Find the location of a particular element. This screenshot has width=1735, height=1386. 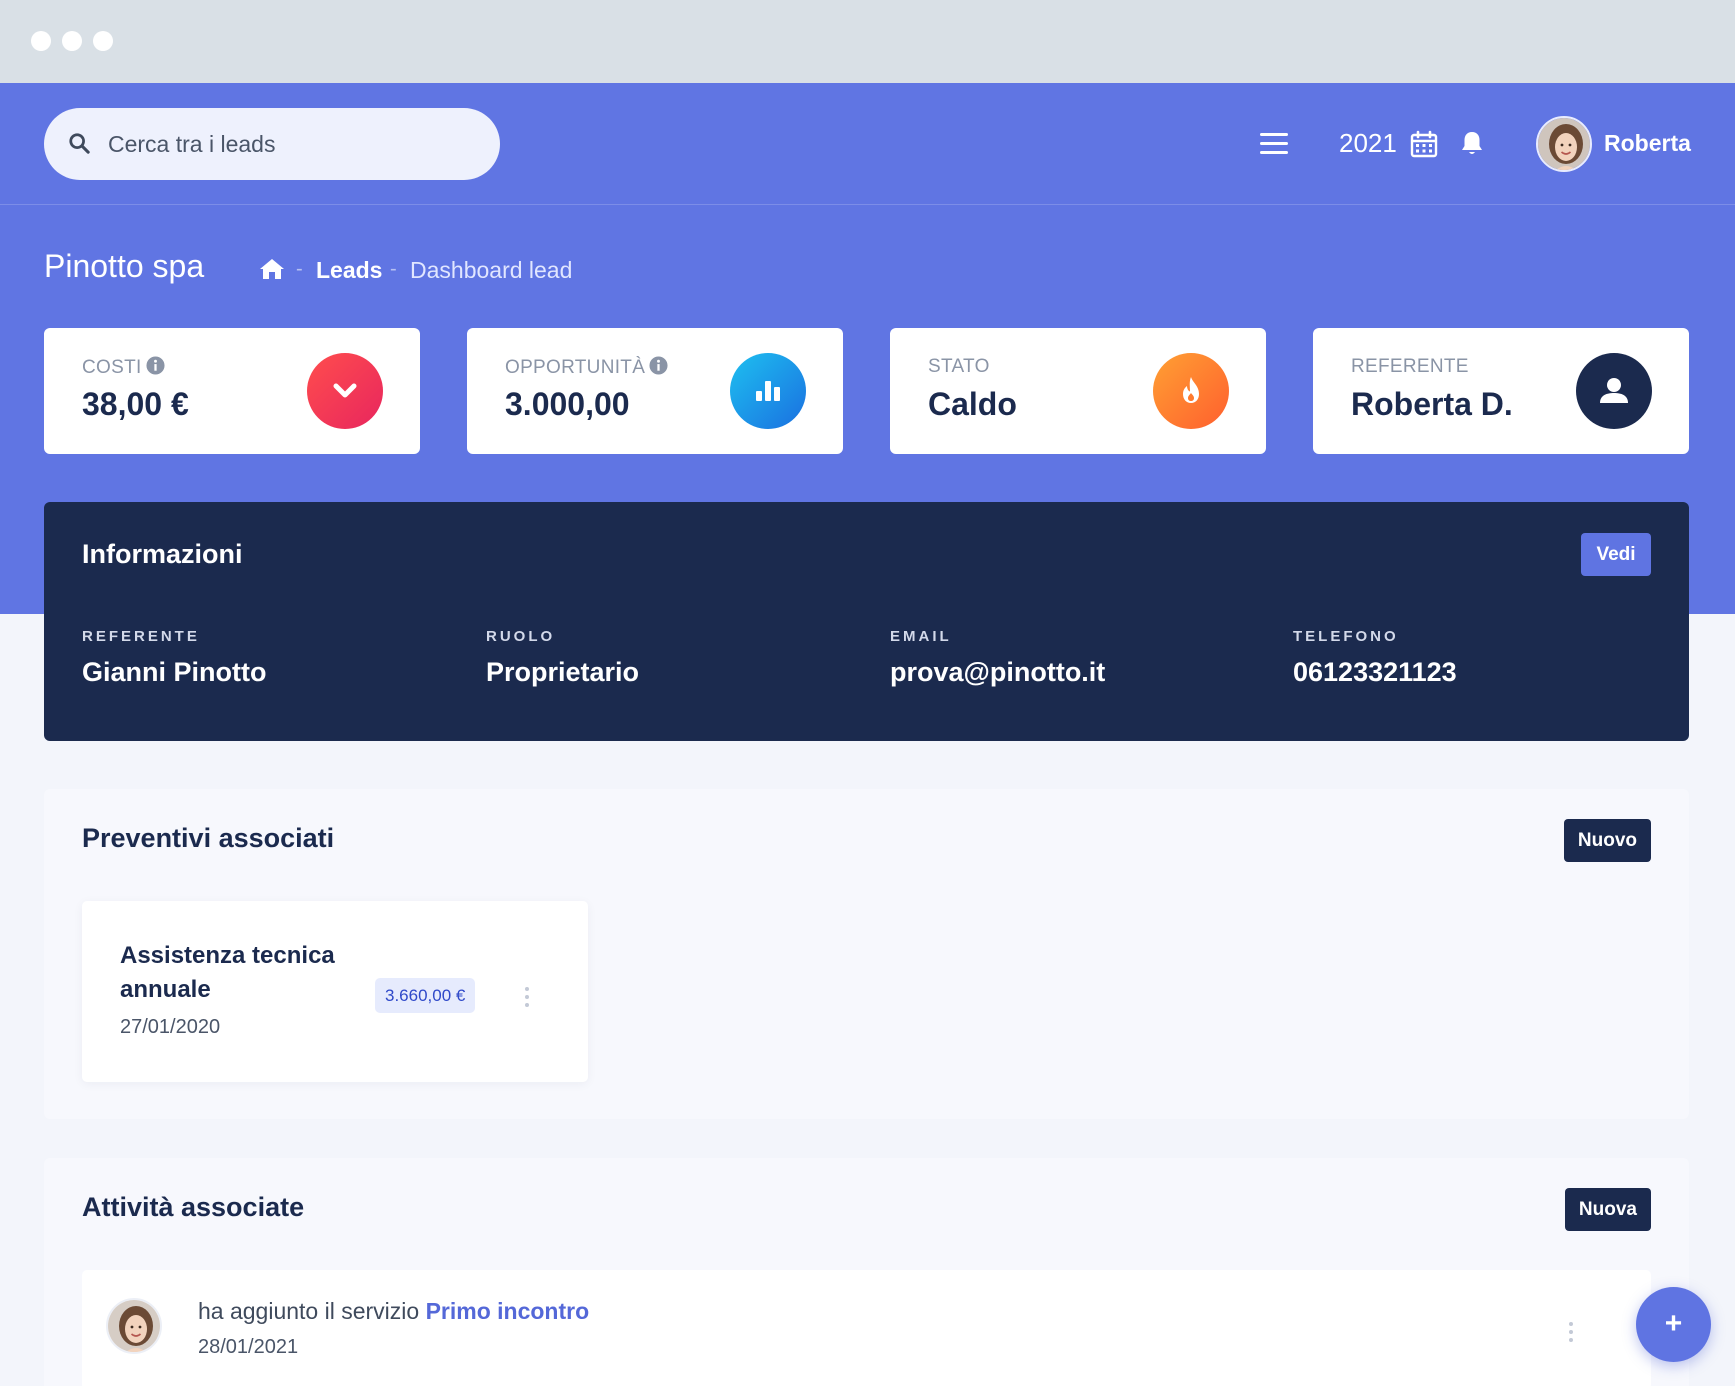

info-field-telefono: TELEFONO 06123321123 is located at coordinates (1375, 658).